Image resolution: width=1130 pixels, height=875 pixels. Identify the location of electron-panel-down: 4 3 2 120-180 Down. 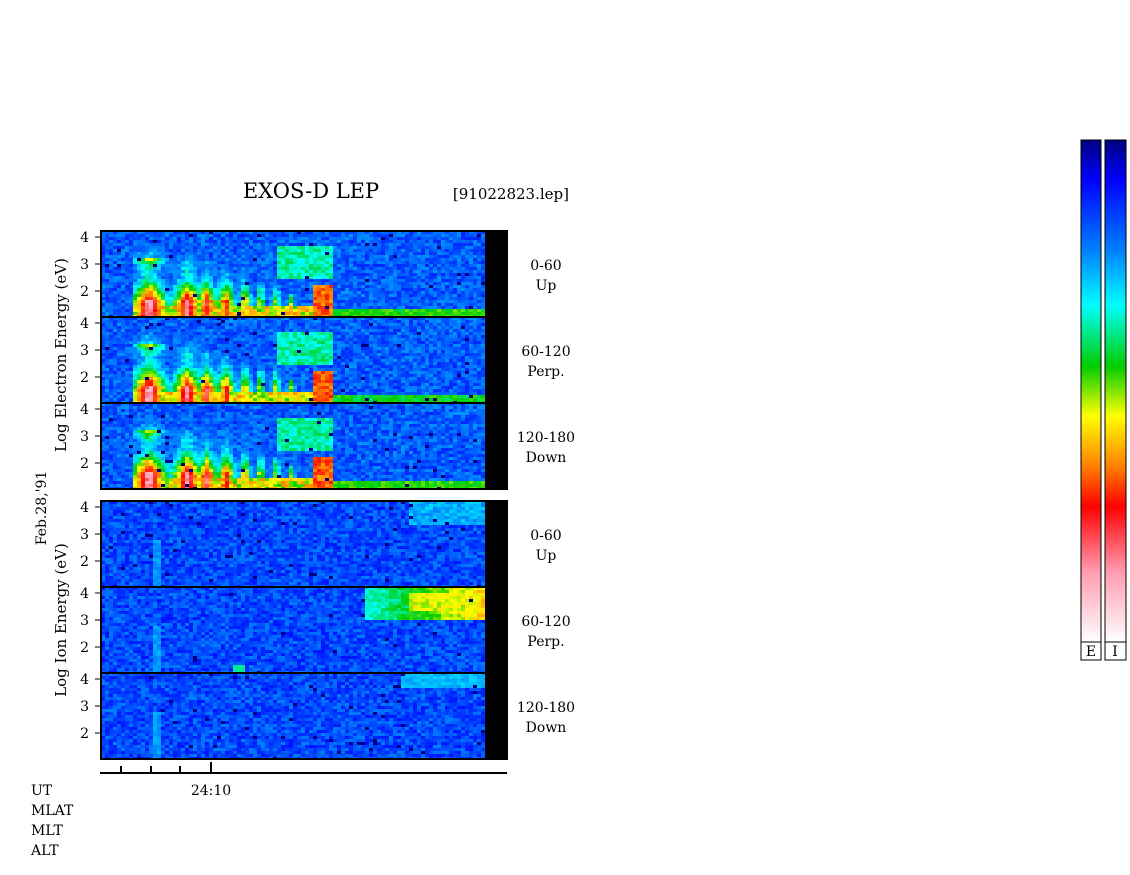
(327, 446).